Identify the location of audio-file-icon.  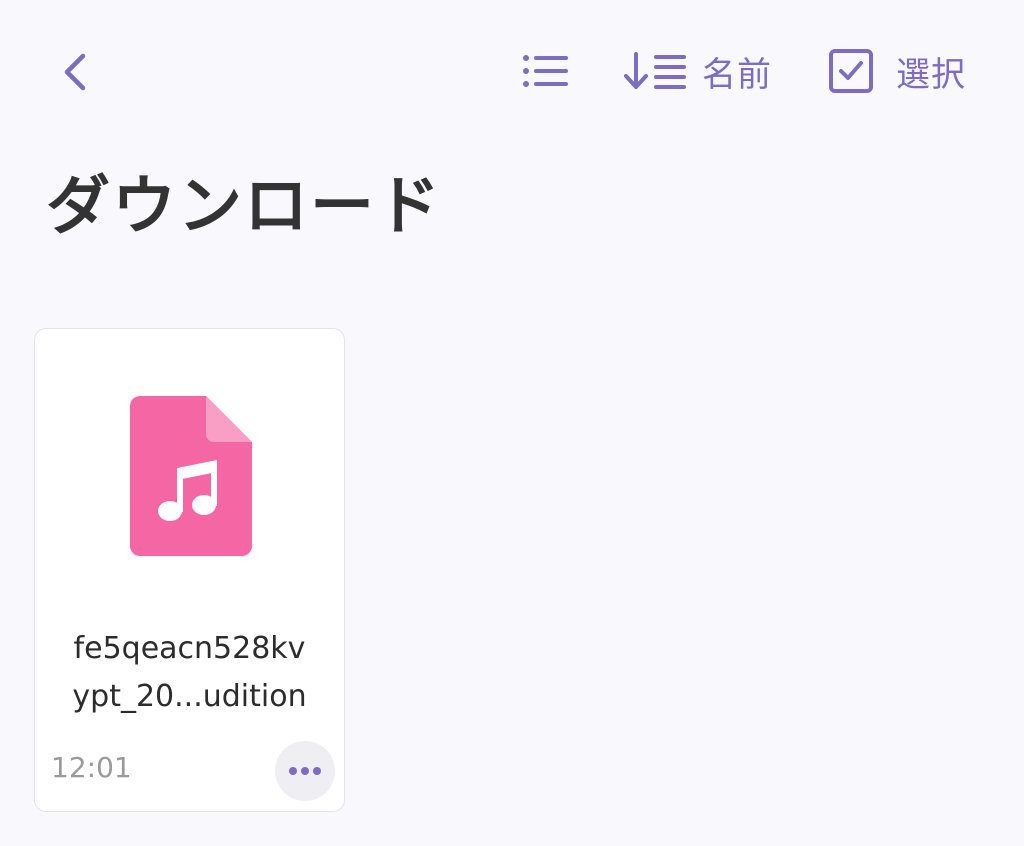
(191, 476).